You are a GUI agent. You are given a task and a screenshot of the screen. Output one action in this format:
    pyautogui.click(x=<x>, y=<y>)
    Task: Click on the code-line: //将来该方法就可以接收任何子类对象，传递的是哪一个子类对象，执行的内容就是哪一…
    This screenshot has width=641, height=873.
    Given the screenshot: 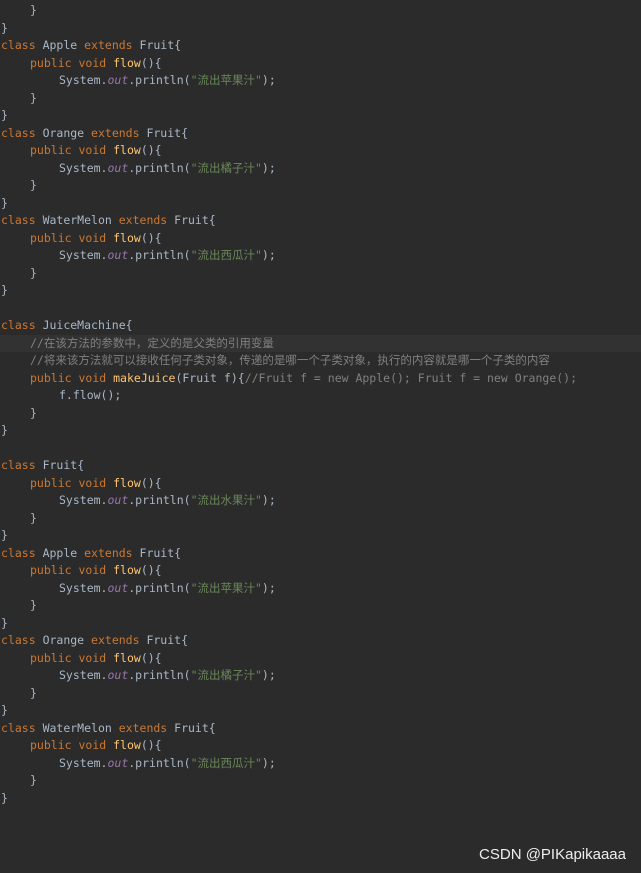 What is the action you would take?
    pyautogui.click(x=290, y=360)
    